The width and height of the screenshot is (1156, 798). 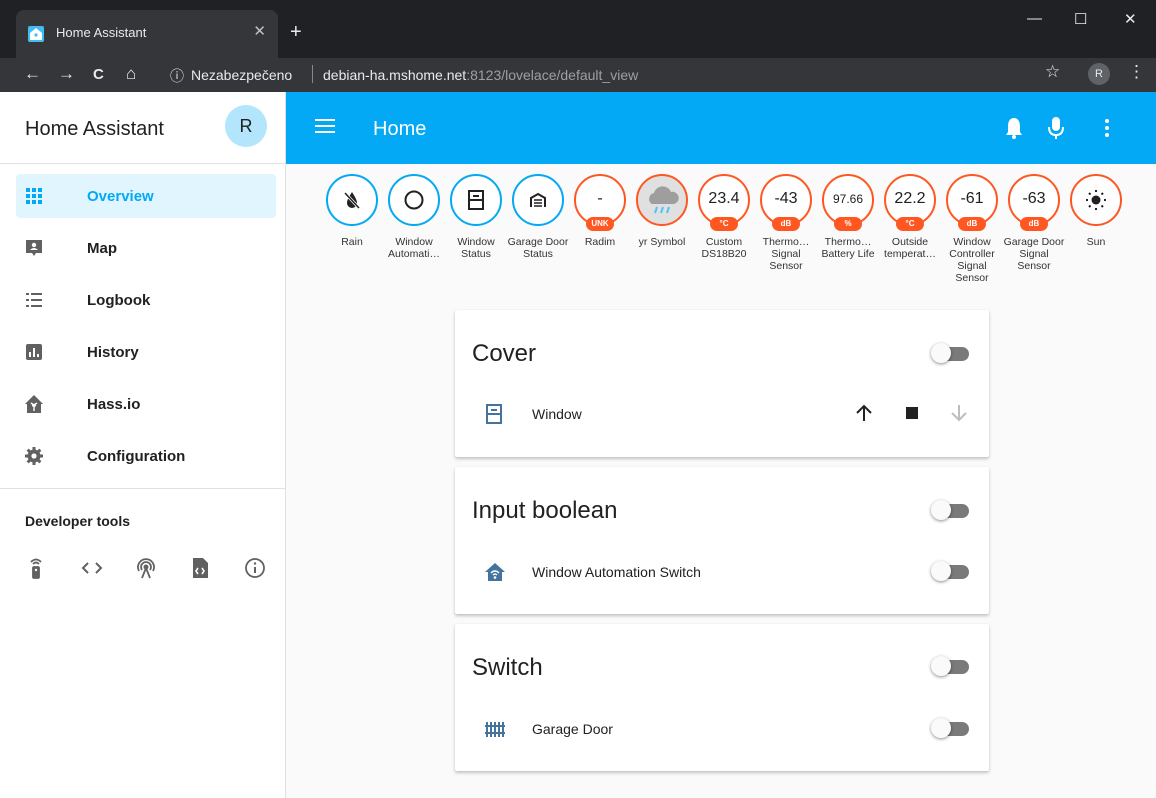 I want to click on hamburger-menu-icon, so click(x=325, y=126).